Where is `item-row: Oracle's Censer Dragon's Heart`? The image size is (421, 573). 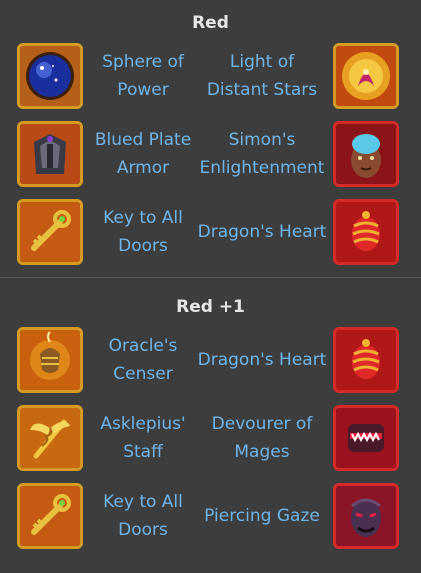
item-row: Oracle's Censer Dragon's Heart is located at coordinates (210, 366).